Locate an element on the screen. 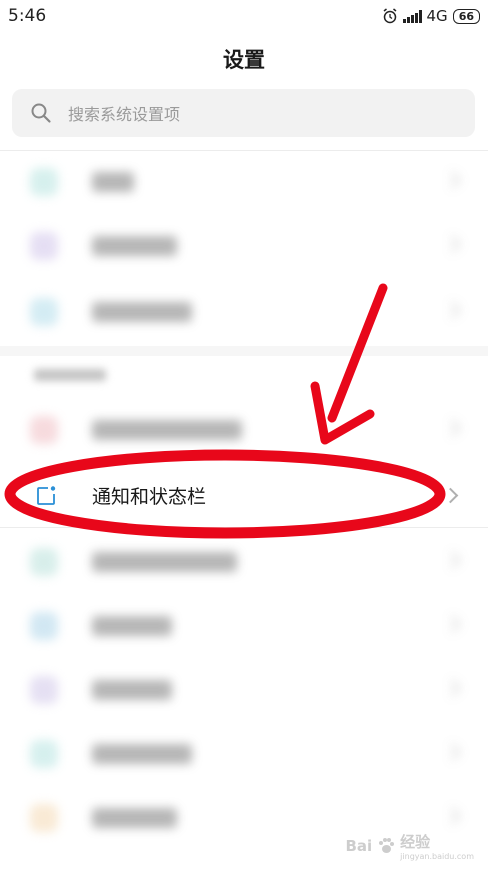  watermark-brand: Bai is located at coordinates (359, 846).